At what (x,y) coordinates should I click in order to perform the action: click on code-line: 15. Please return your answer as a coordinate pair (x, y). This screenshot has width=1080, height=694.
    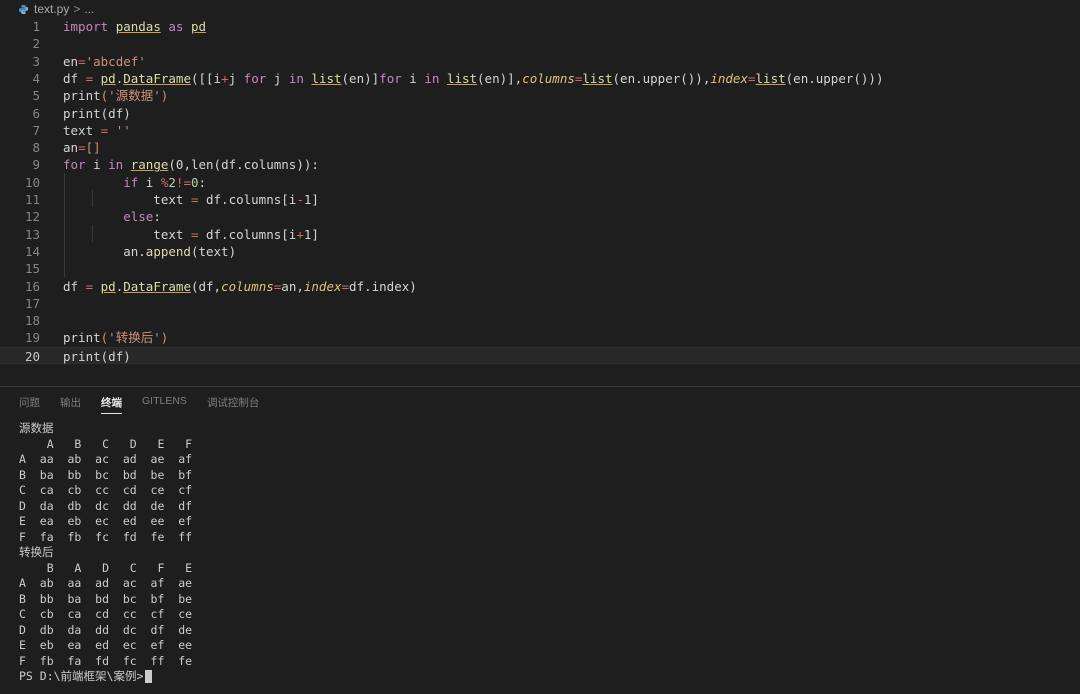
    Looking at the image, I should click on (540, 268).